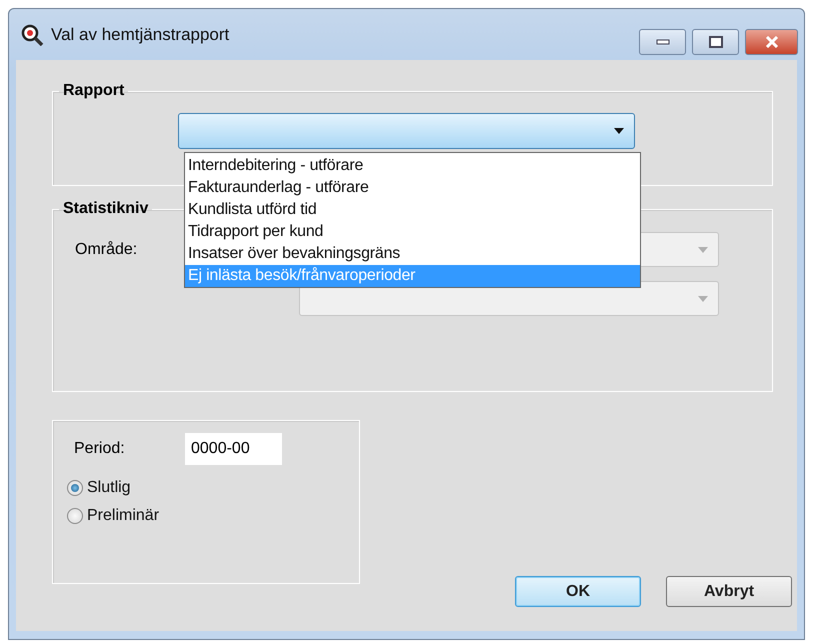 Image resolution: width=813 pixels, height=644 pixels. What do you see at coordinates (106, 209) in the screenshot?
I see `group-title: Statistikniv` at bounding box center [106, 209].